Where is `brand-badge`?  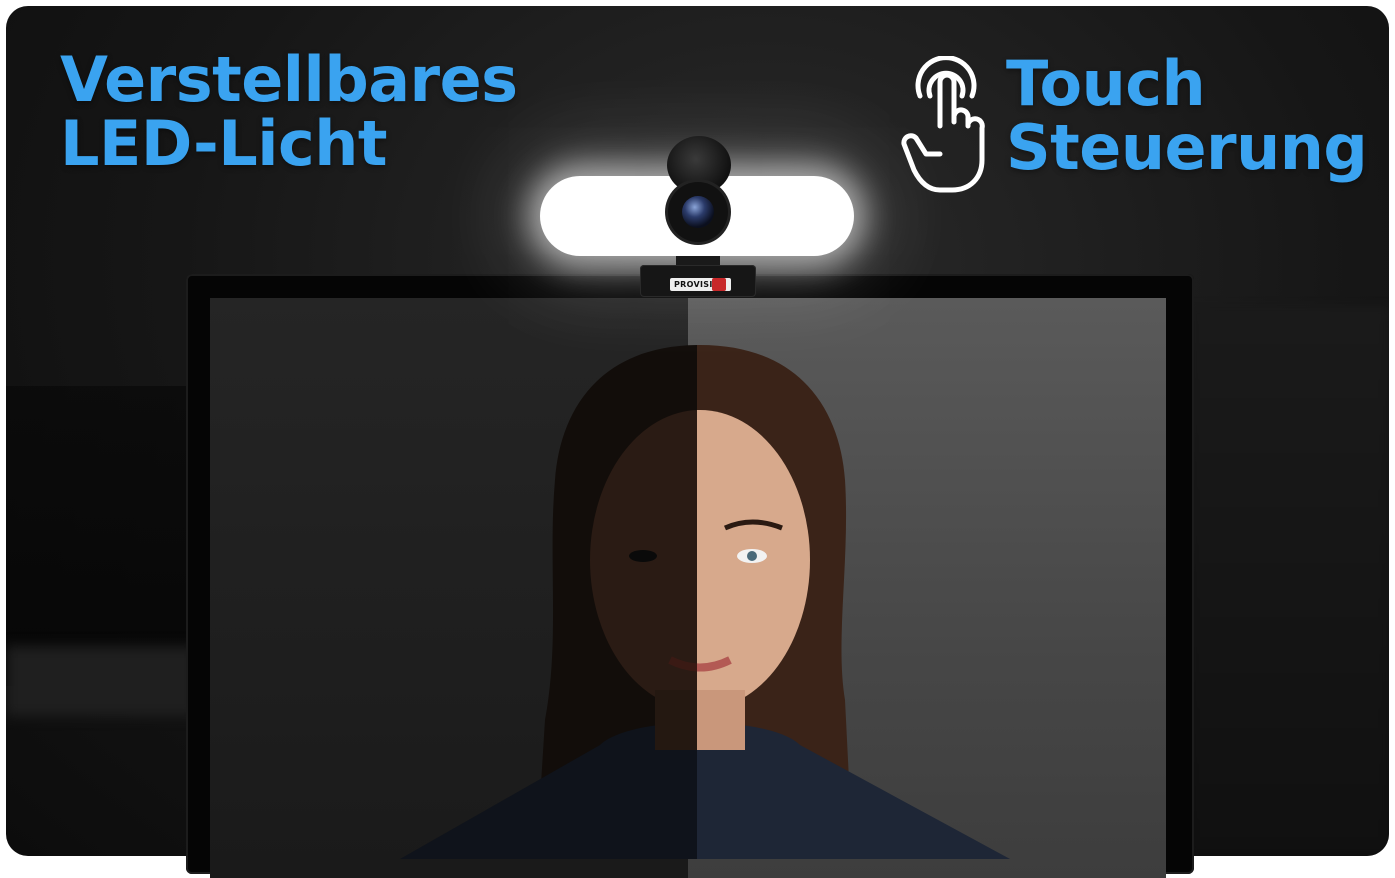
brand-badge is located at coordinates (719, 284).